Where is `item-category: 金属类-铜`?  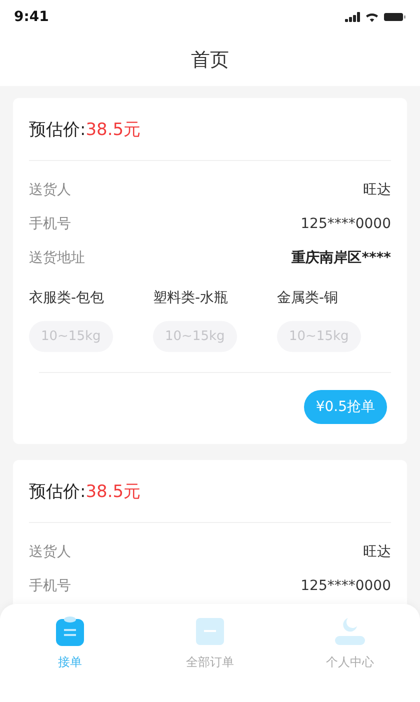
item-category: 金属类-铜 is located at coordinates (307, 298).